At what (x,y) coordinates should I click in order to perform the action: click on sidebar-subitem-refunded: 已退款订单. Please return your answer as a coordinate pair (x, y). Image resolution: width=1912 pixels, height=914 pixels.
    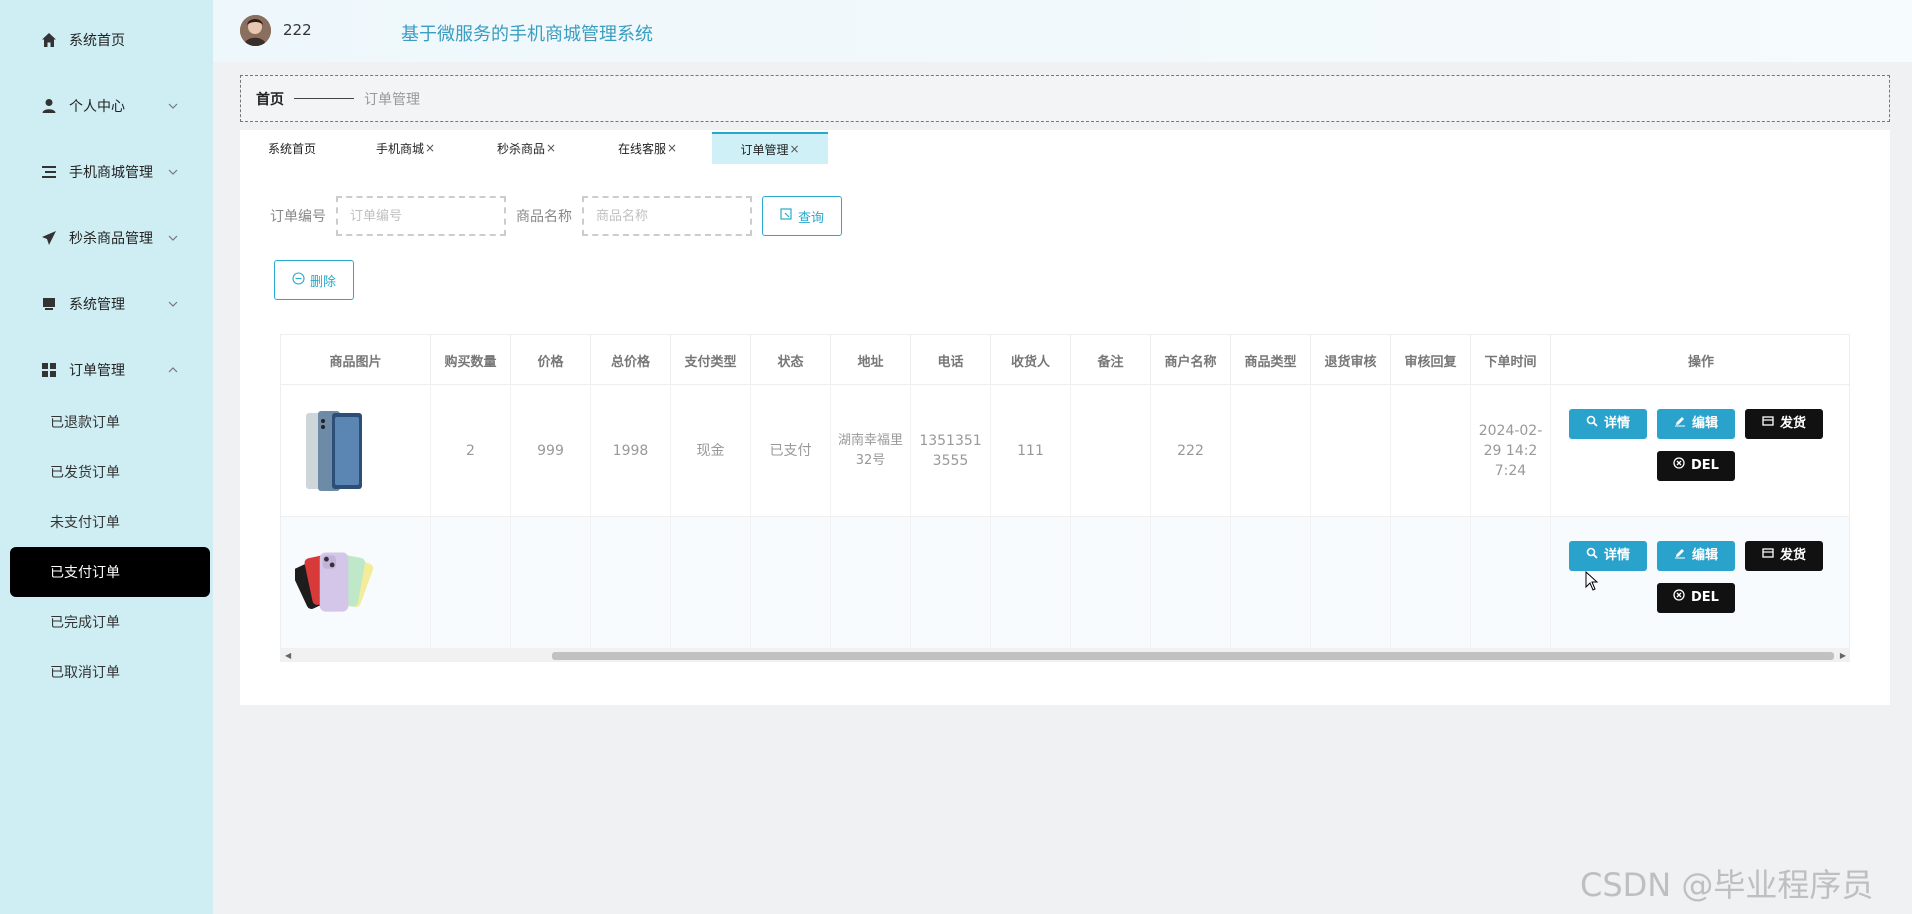
    Looking at the image, I should click on (110, 422).